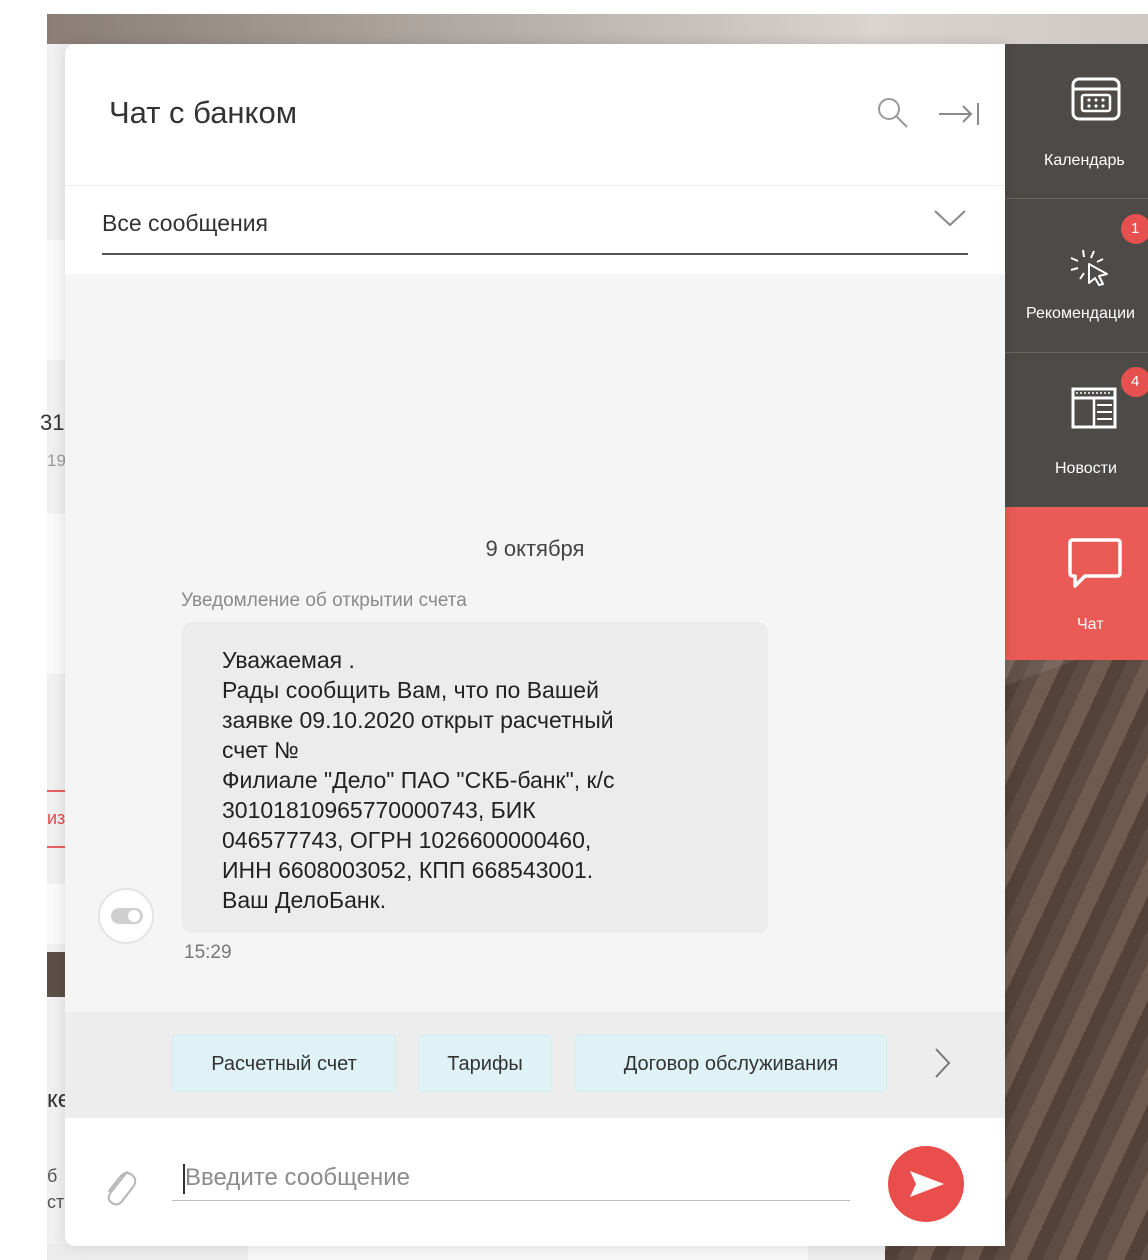  I want to click on rail-item-calendar: Календарь, so click(1076, 121).